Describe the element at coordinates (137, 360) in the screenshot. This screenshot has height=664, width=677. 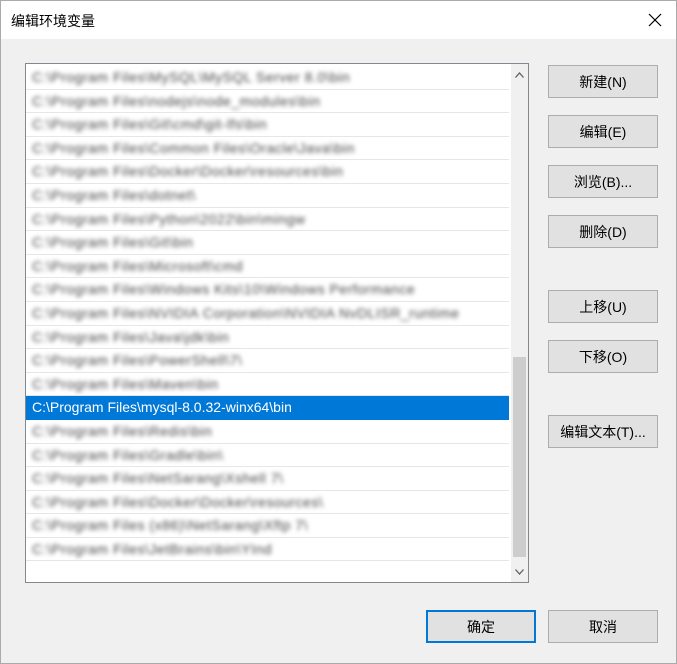
I see `list-item-text: C:\Program Files\PowerShell\7\` at that location.